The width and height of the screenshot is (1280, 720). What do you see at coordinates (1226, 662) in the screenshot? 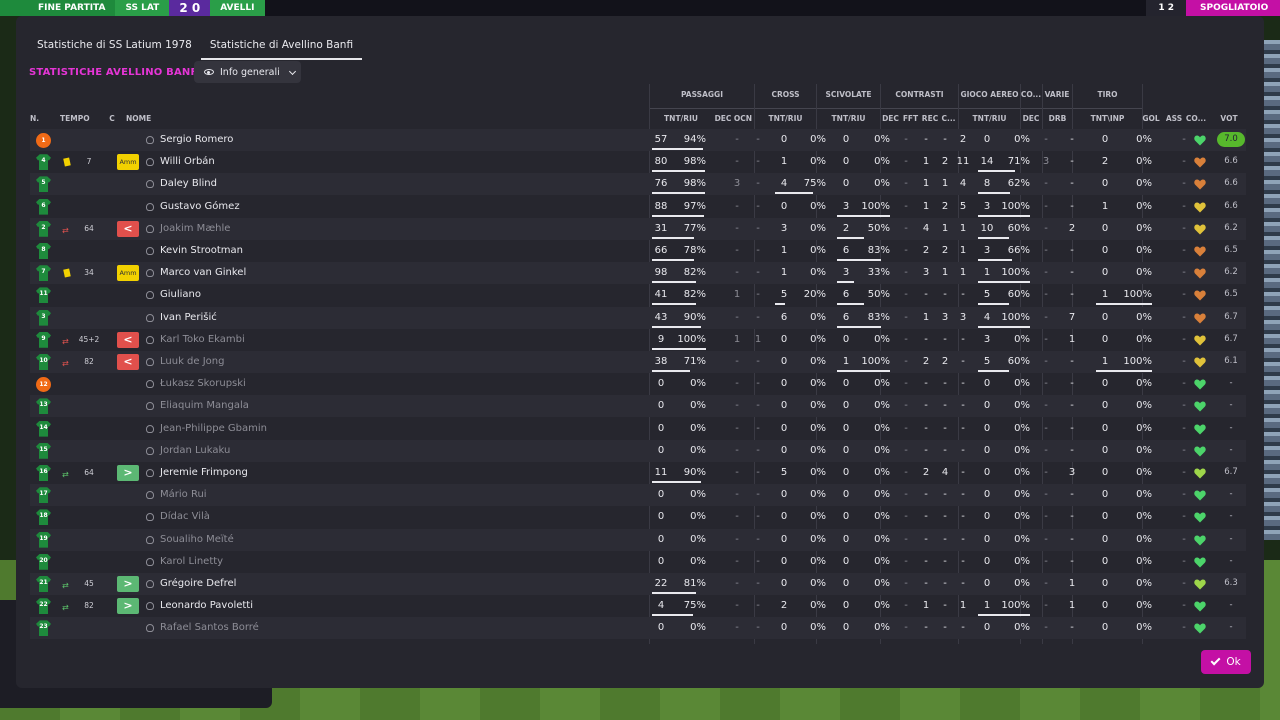
I see `ok-button: Ok` at bounding box center [1226, 662].